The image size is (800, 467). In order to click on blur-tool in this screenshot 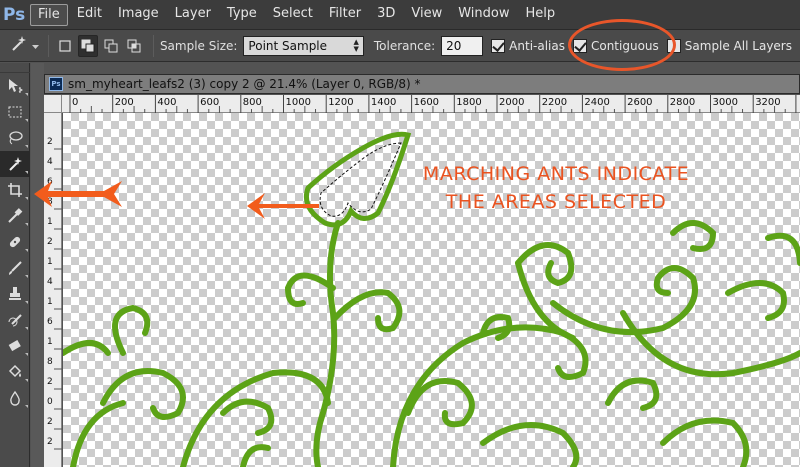, I will do `click(15, 398)`.